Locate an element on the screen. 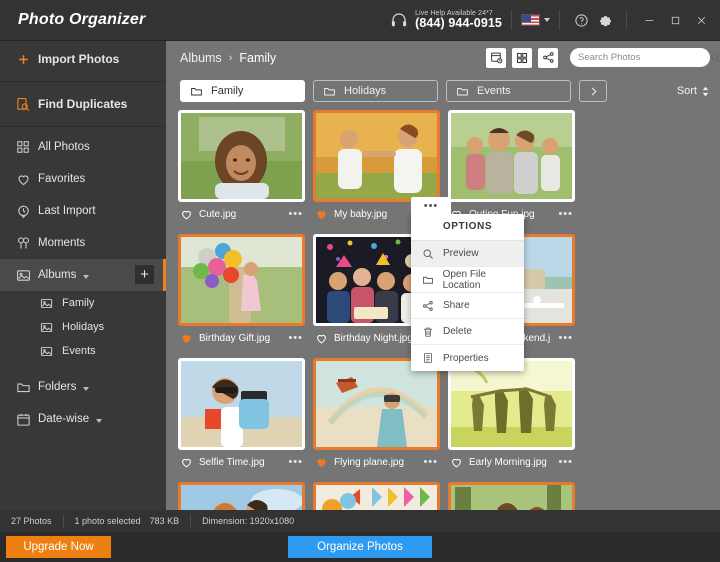 The height and width of the screenshot is (562, 720). close-button is located at coordinates (701, 20).